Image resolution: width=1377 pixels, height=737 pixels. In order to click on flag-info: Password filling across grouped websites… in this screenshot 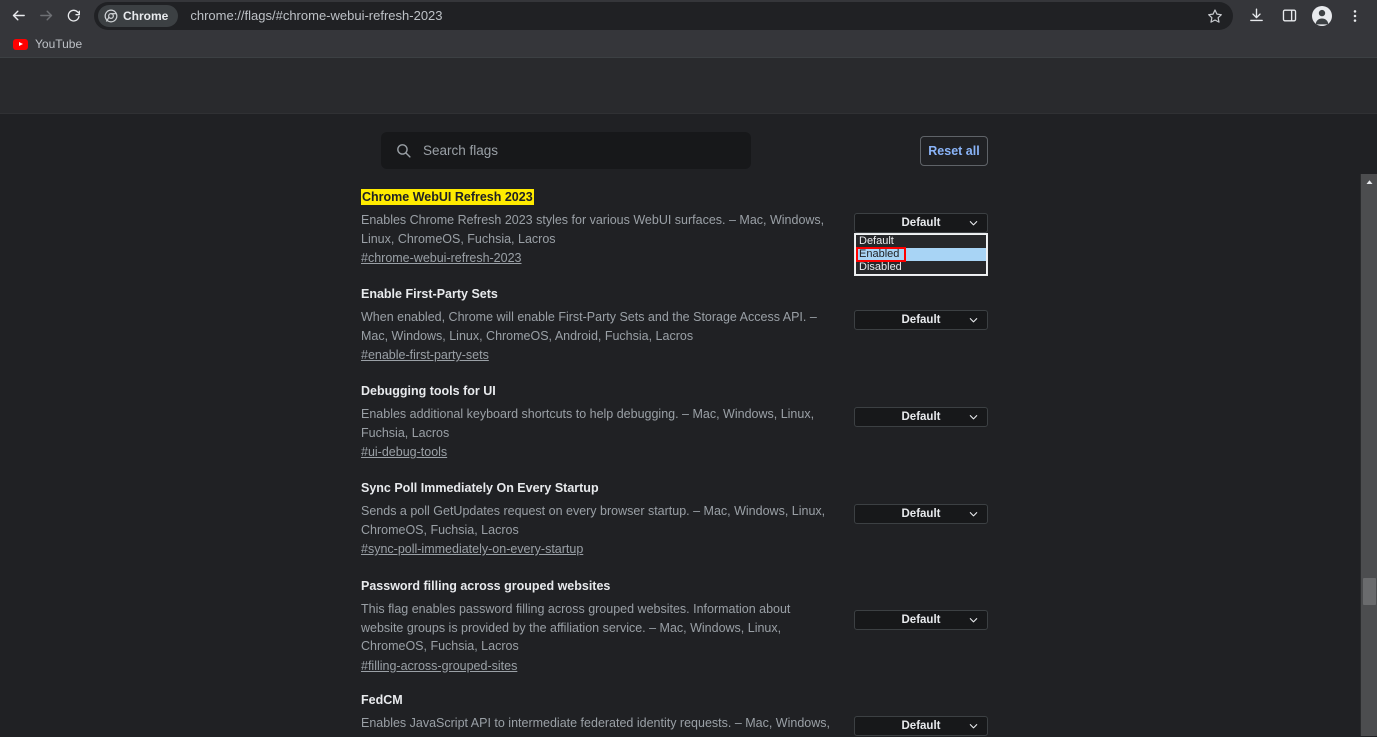, I will do `click(611, 626)`.